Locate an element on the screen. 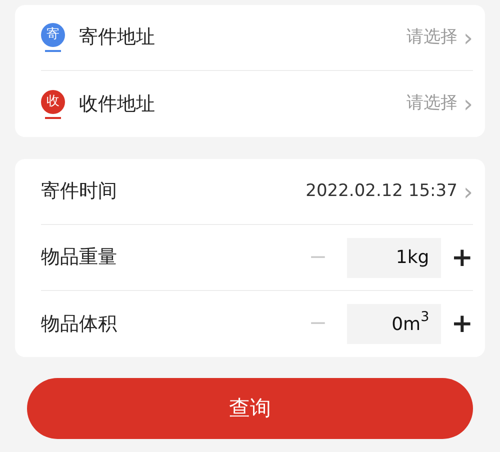 The height and width of the screenshot is (452, 500). query-button: 查询 is located at coordinates (250, 408).